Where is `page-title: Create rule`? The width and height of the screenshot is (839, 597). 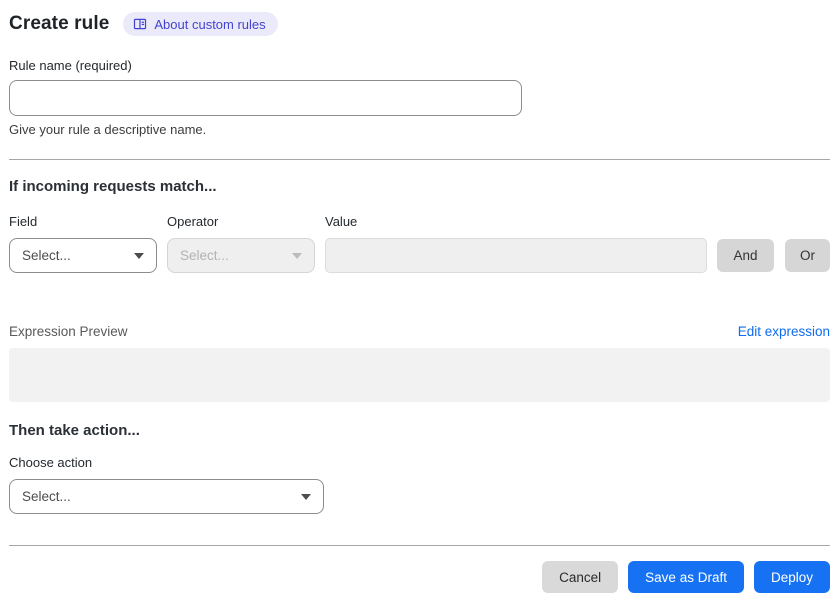 page-title: Create rule is located at coordinates (59, 23).